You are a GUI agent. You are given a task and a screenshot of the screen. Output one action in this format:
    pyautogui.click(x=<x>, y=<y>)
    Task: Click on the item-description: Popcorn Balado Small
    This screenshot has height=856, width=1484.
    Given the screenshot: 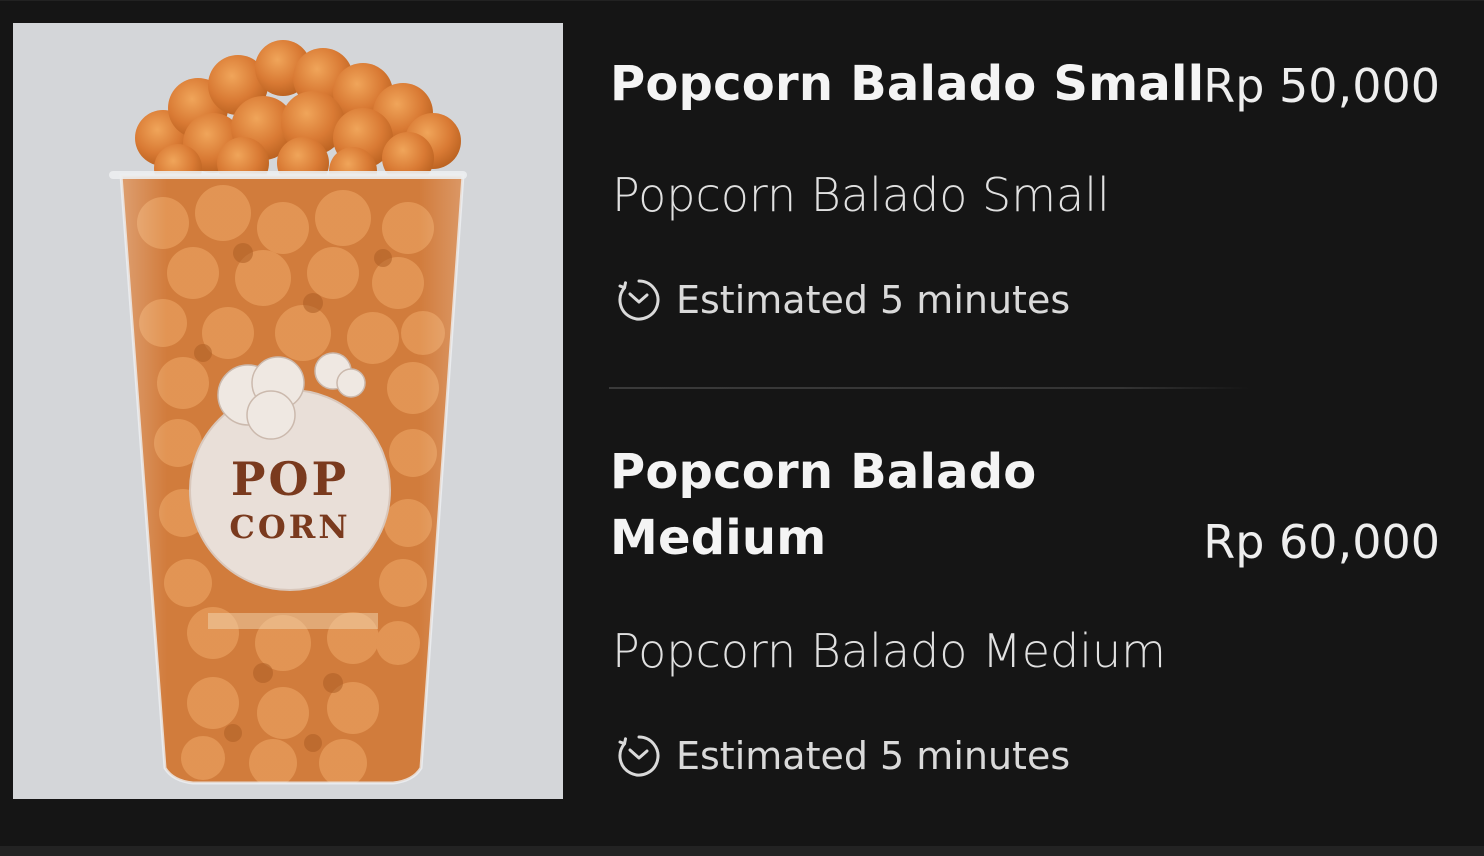 What is the action you would take?
    pyautogui.click(x=861, y=195)
    